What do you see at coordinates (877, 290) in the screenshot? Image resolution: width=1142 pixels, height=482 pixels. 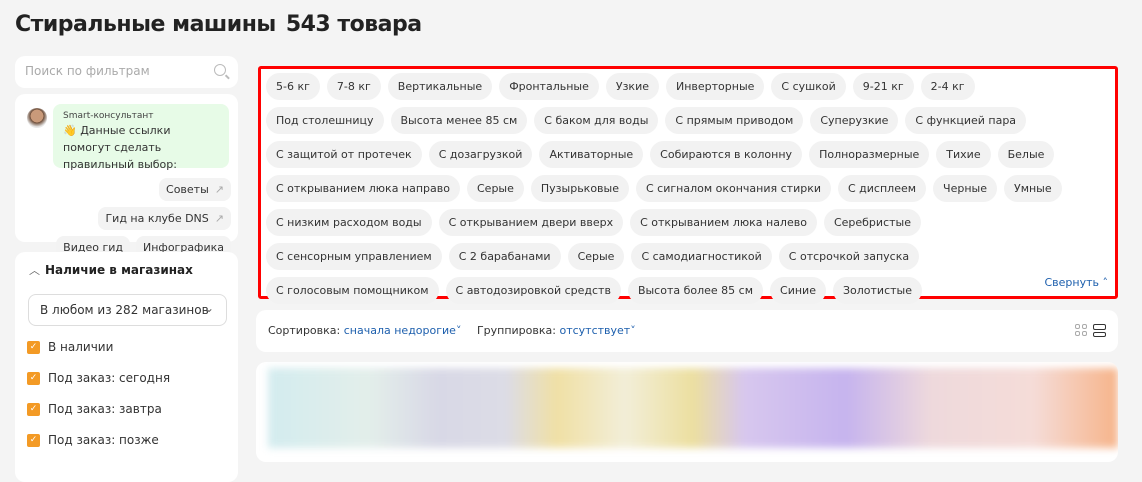 I see `filter-tag: Золотистые` at bounding box center [877, 290].